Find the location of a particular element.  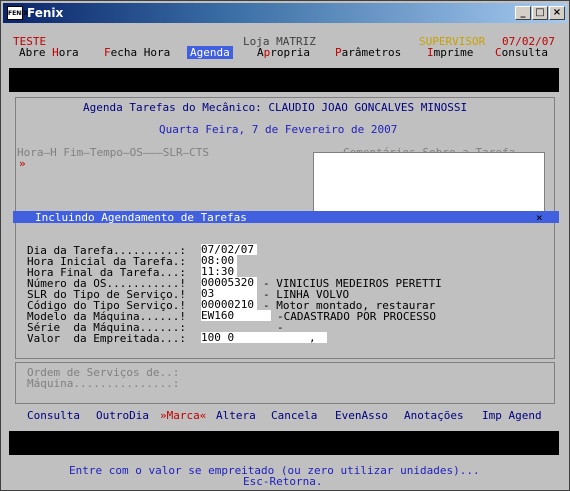

bottom-menu-cancela: Cancela is located at coordinates (294, 415).